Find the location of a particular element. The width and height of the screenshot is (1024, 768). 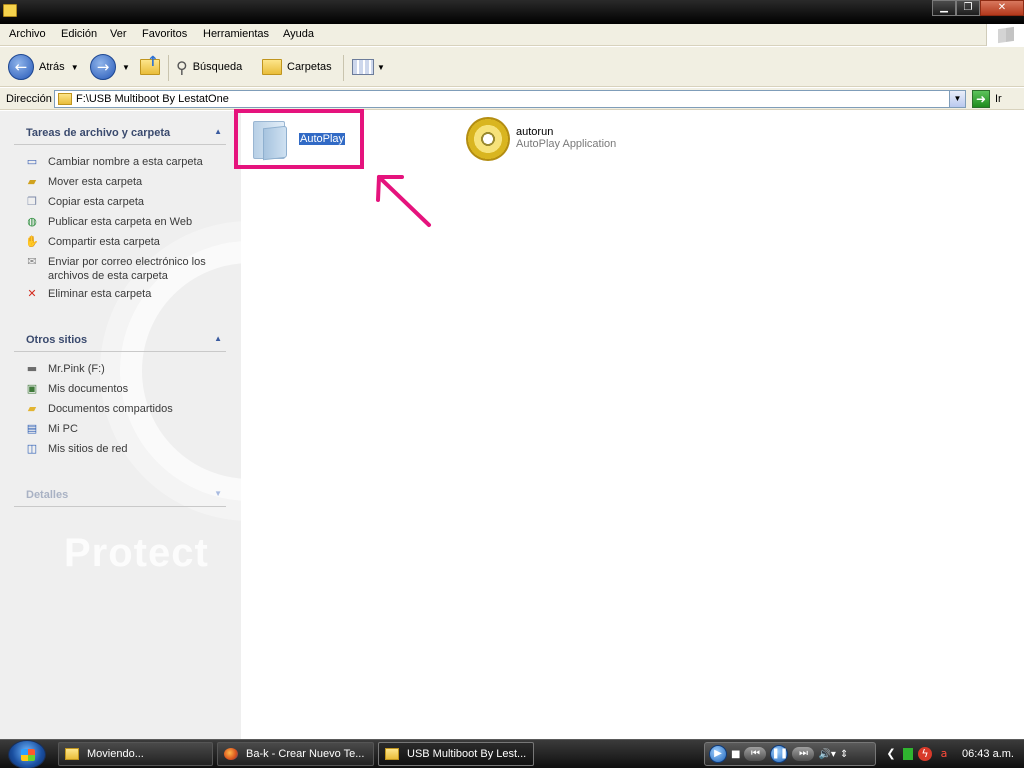

task-copy-folder: ❐ Copiar esta carpeta is located at coordinates (124, 202).